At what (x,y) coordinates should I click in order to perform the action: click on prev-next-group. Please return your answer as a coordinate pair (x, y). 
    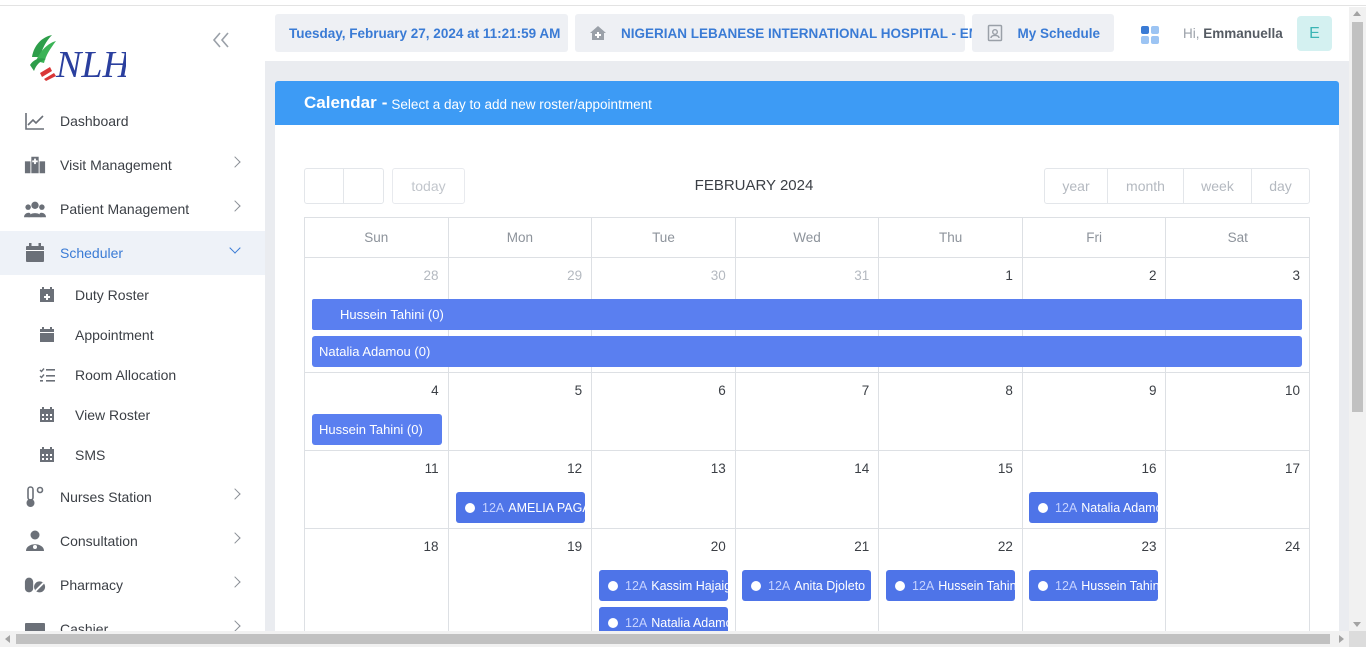
    Looking at the image, I should click on (344, 186).